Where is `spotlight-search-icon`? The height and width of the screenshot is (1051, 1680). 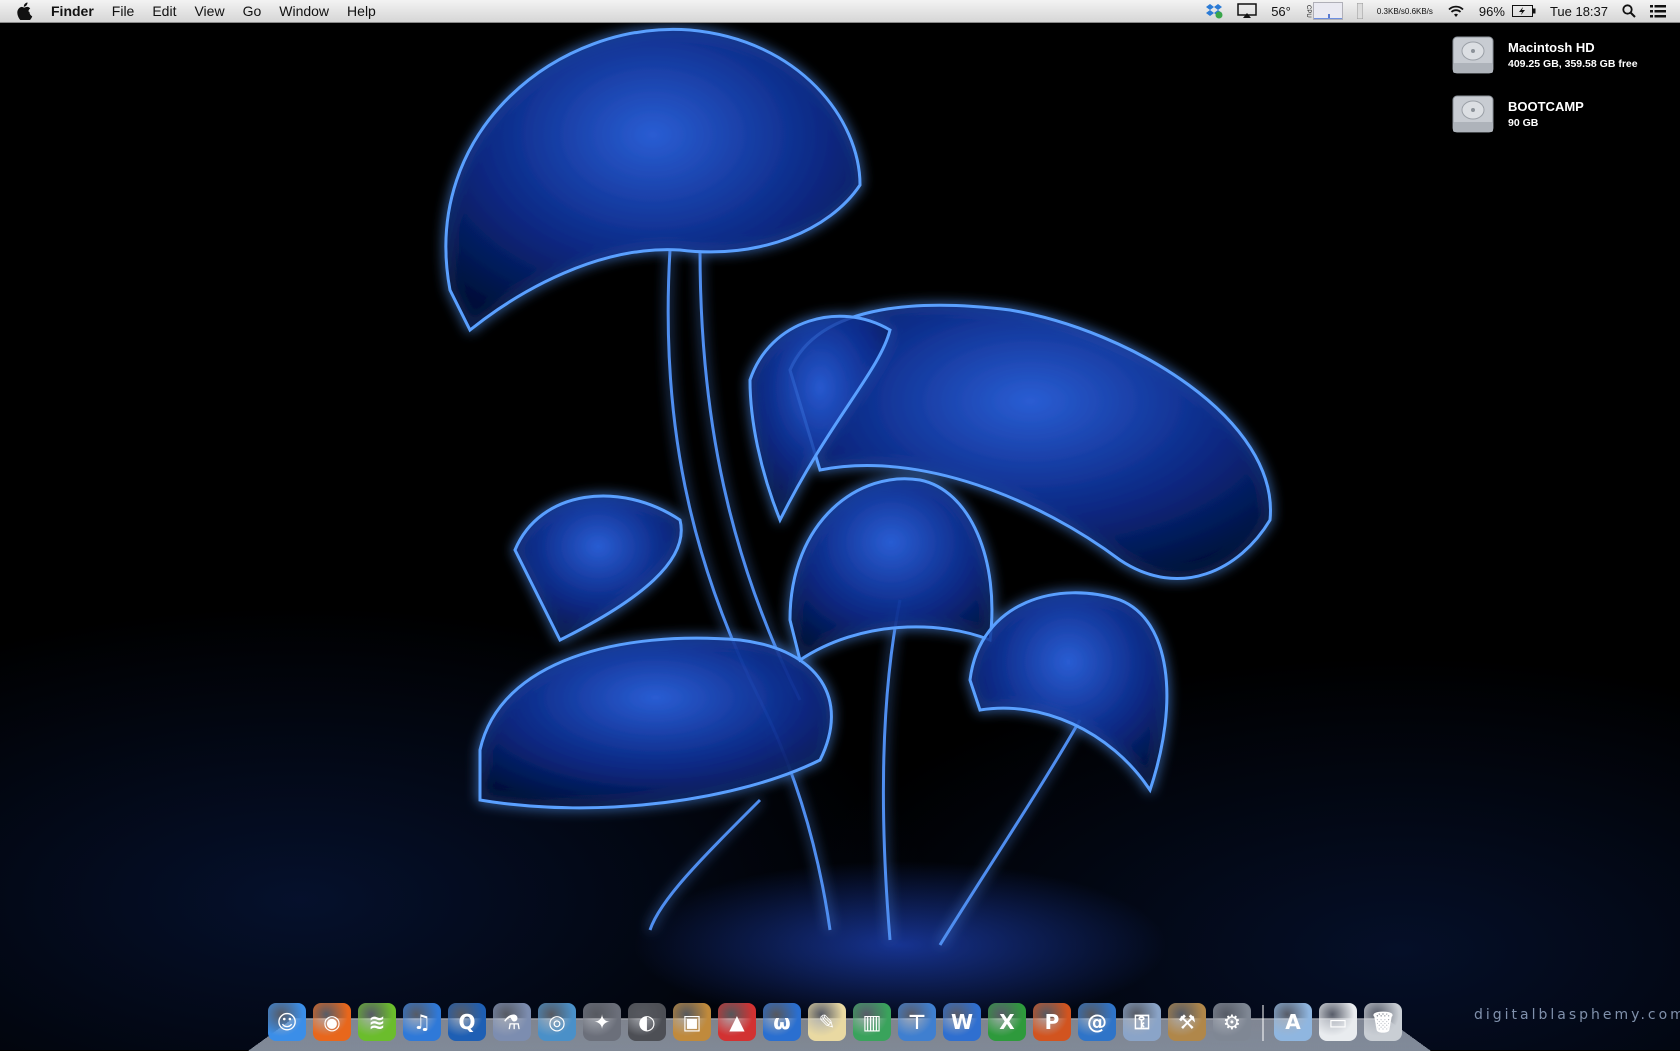
spotlight-search-icon is located at coordinates (1629, 11).